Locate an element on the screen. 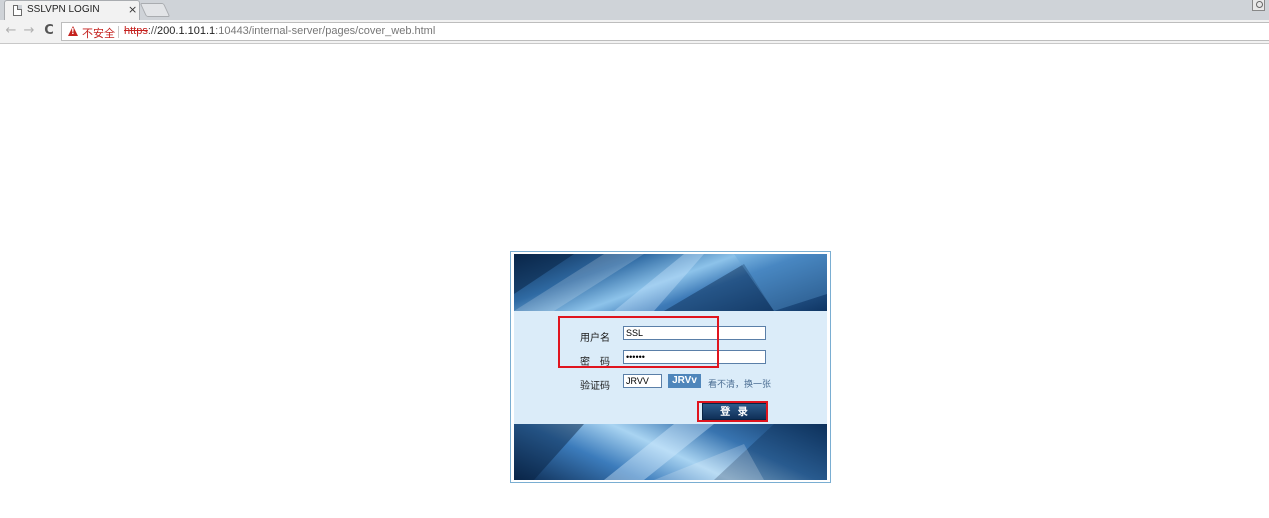 This screenshot has height=518, width=1269. warning-icon is located at coordinates (73, 31).